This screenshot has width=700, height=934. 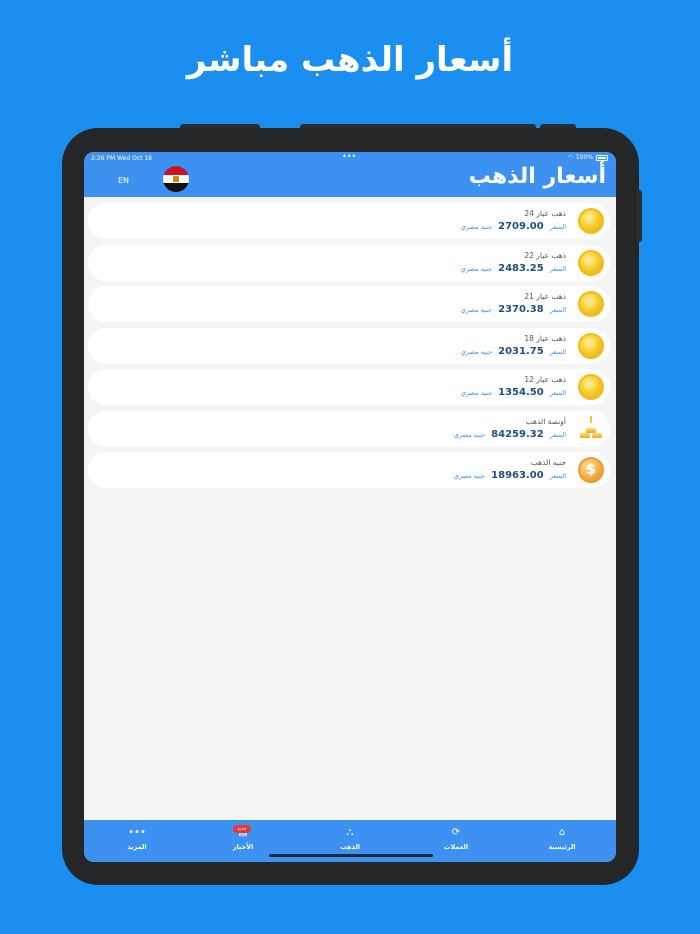 I want to click on tab-label: العملات, so click(x=456, y=847).